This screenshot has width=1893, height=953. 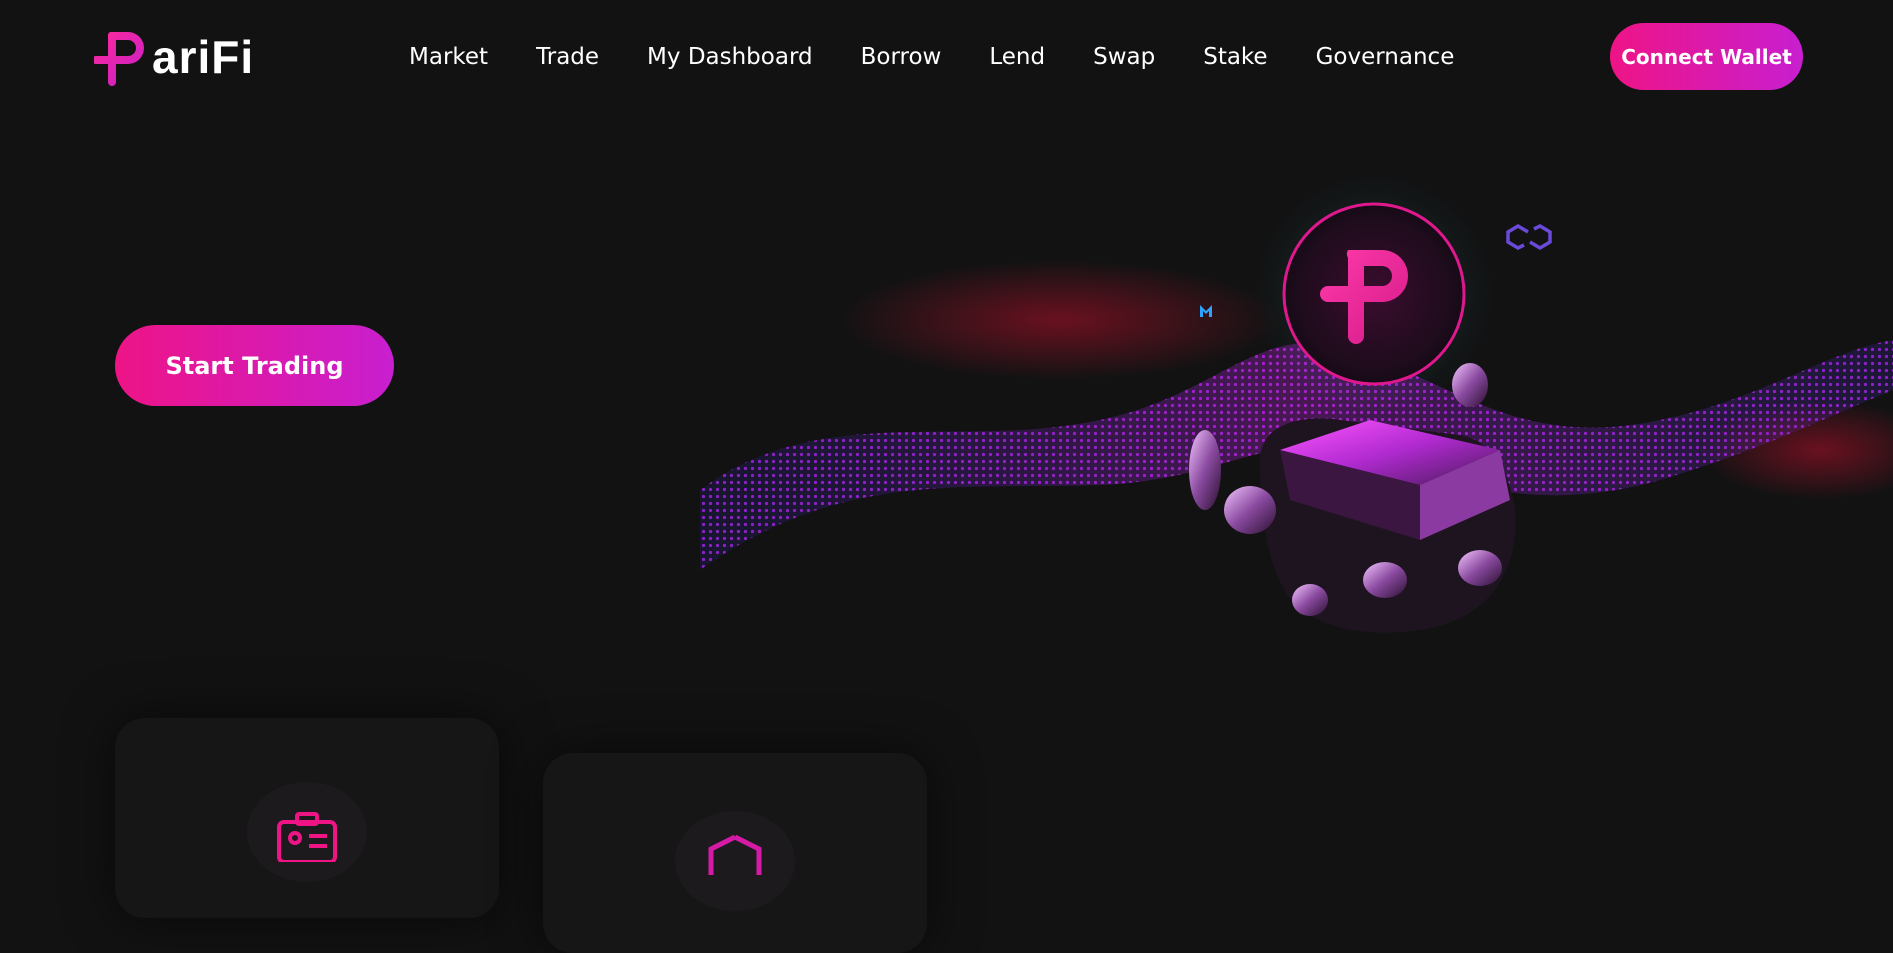 What do you see at coordinates (119, 59) in the screenshot?
I see `parifi-logo-icon` at bounding box center [119, 59].